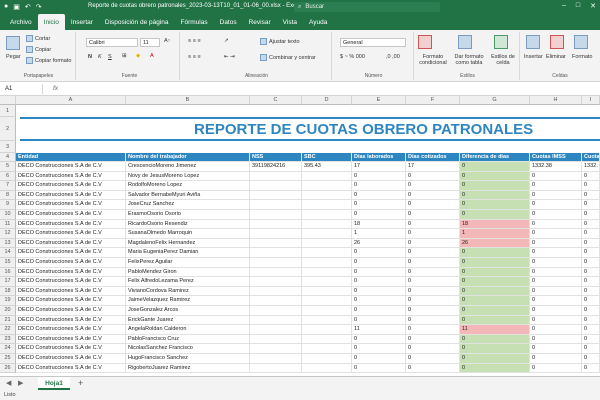 The image size is (600, 400). Describe the element at coordinates (188, 301) in the screenshot. I see `cell-worker-name: JaimeVelazquez Ramirez` at that location.